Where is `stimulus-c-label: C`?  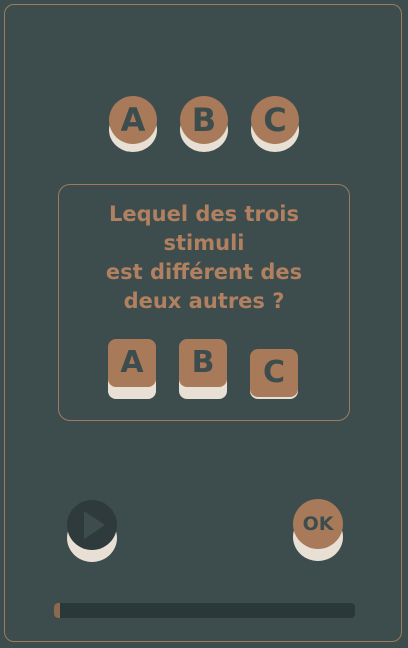 stimulus-c-label: C is located at coordinates (275, 120).